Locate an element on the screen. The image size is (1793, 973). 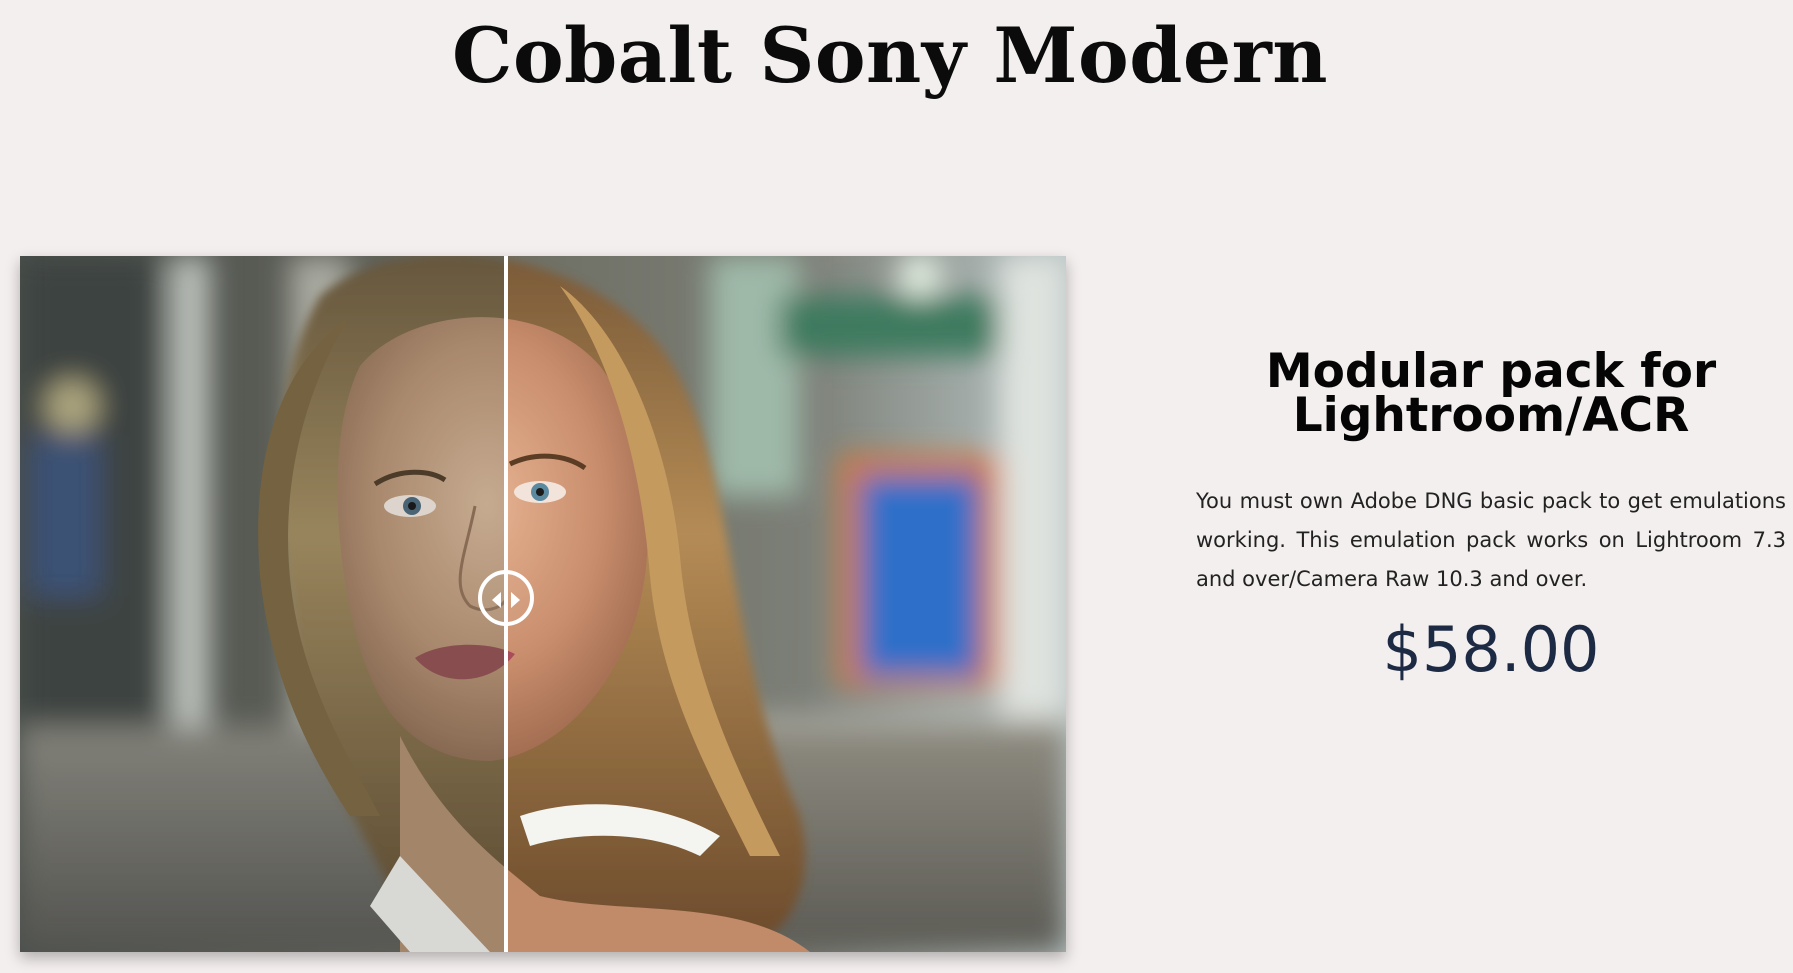
comparison-slider-handle is located at coordinates (506, 598).